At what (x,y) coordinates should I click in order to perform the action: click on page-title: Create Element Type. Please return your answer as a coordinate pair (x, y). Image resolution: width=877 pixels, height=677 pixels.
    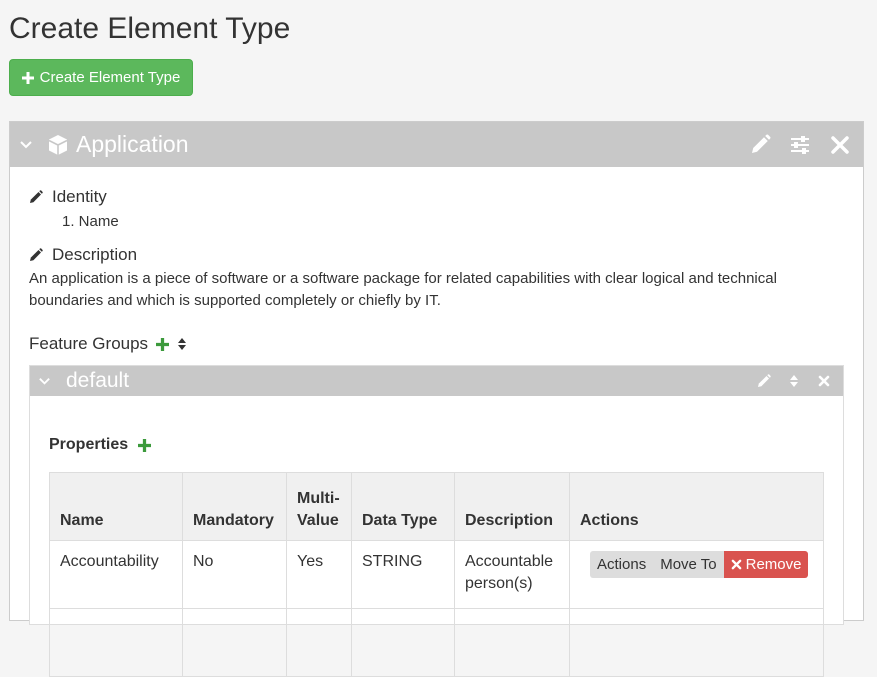
    Looking at the image, I should click on (150, 28).